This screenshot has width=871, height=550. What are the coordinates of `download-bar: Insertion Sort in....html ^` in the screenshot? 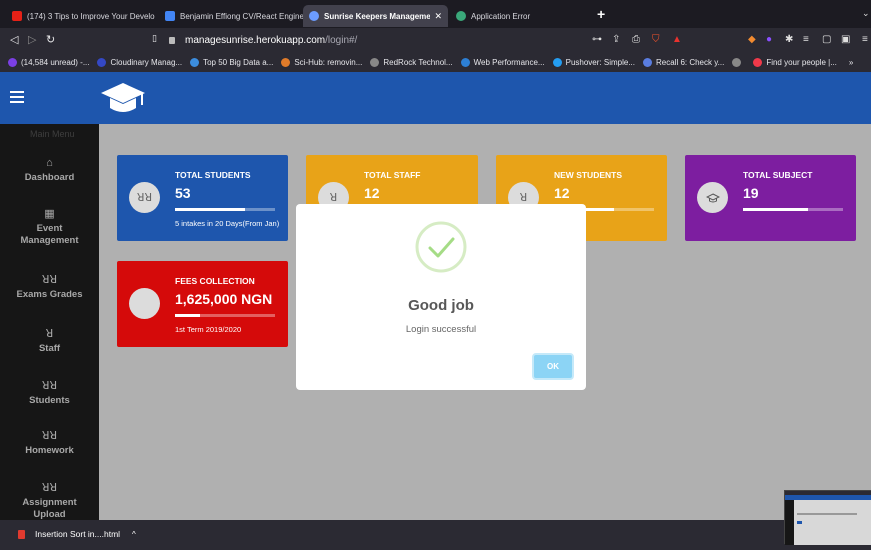 It's located at (435, 535).